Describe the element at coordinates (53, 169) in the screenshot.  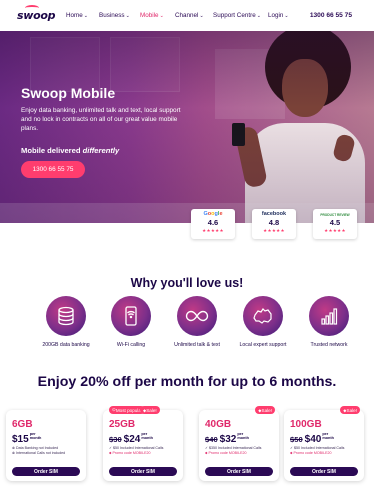
I see `hero-call-button: 1300 66 55 75` at that location.